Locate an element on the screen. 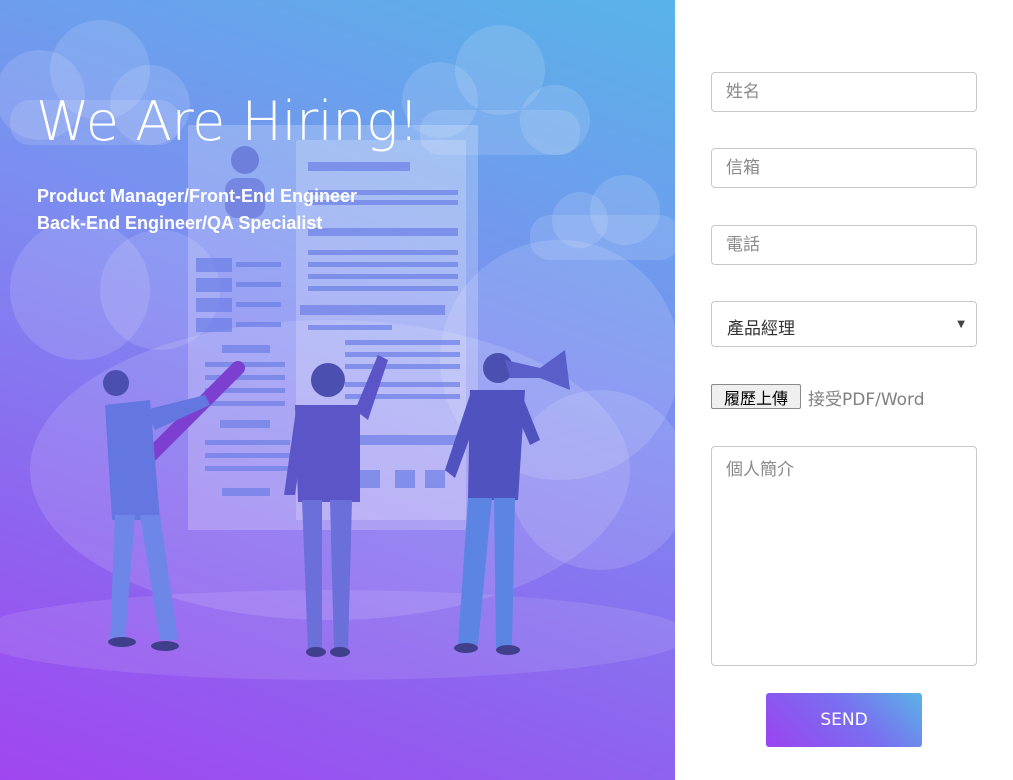  name-input is located at coordinates (844, 92).